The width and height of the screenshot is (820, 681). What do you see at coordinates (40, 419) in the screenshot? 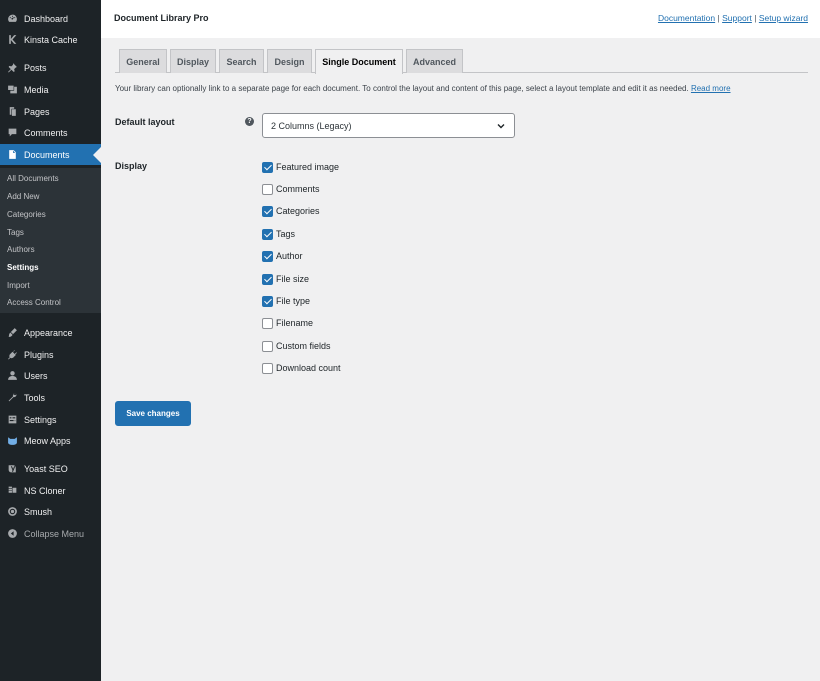
I see `menu-label: Settings` at bounding box center [40, 419].